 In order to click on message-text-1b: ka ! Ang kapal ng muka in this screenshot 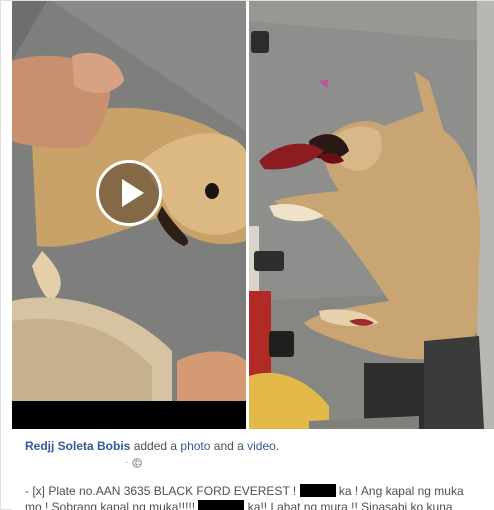, I will do `click(399, 491)`.